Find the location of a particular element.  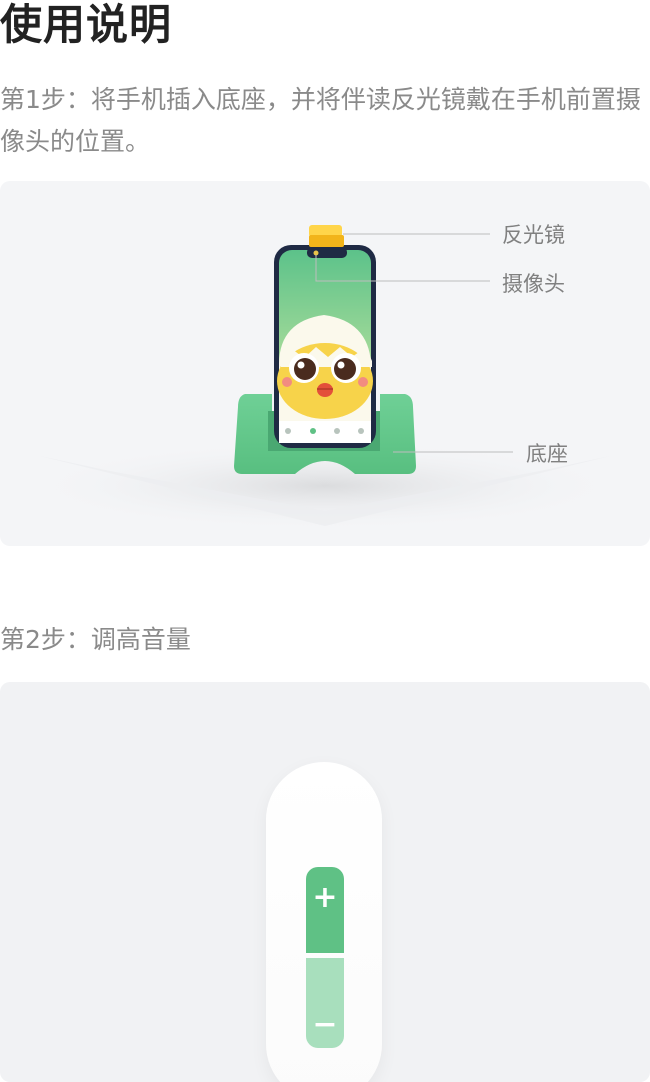

page-title: 使用说明 is located at coordinates (86, 24).